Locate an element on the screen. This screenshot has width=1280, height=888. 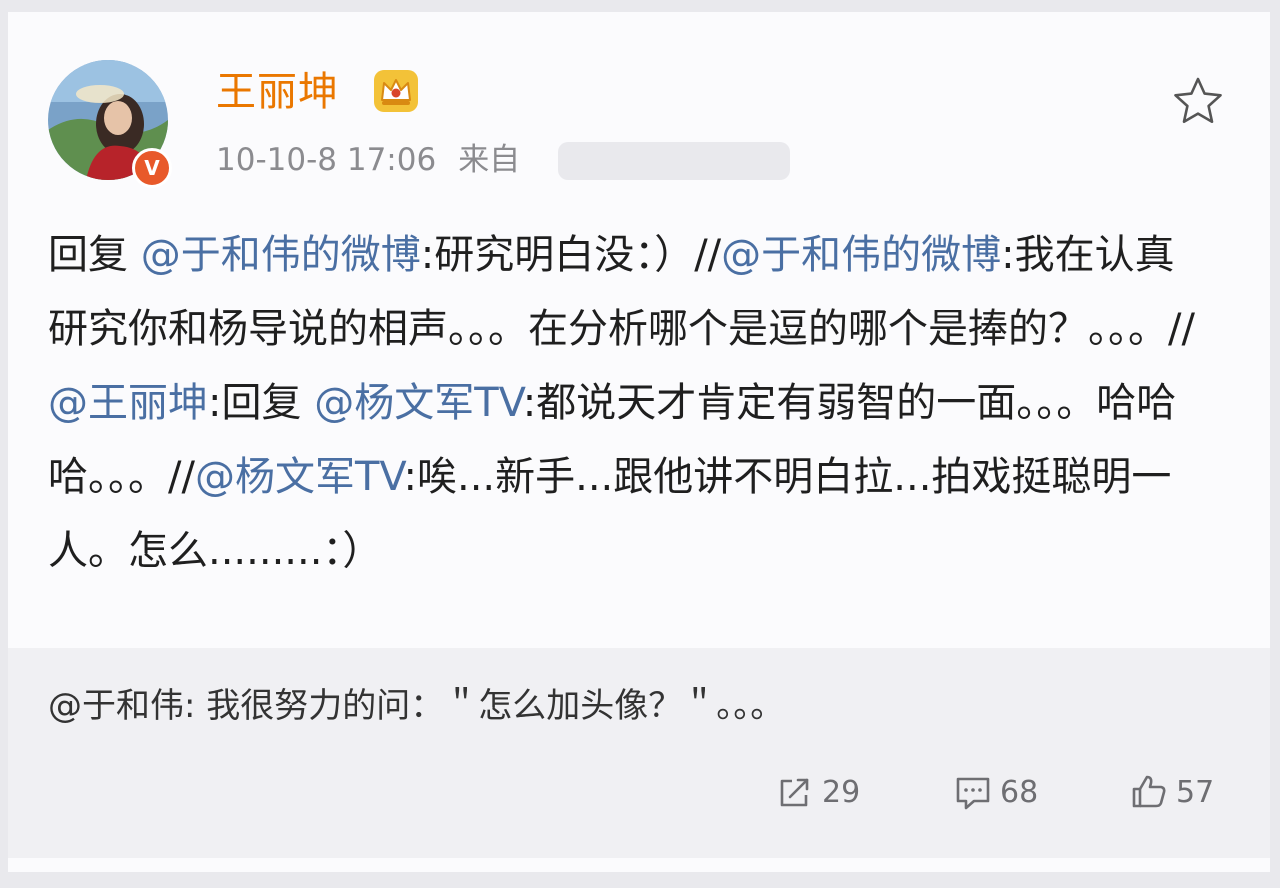
comment-count: 68 is located at coordinates (1019, 792).